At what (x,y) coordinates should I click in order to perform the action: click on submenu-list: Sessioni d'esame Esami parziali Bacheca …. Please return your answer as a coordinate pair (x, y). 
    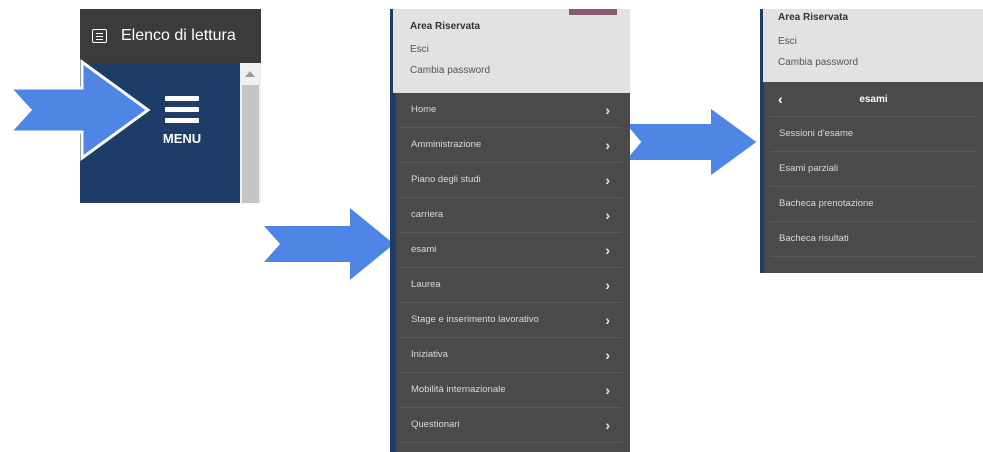
    Looking at the image, I should click on (873, 187).